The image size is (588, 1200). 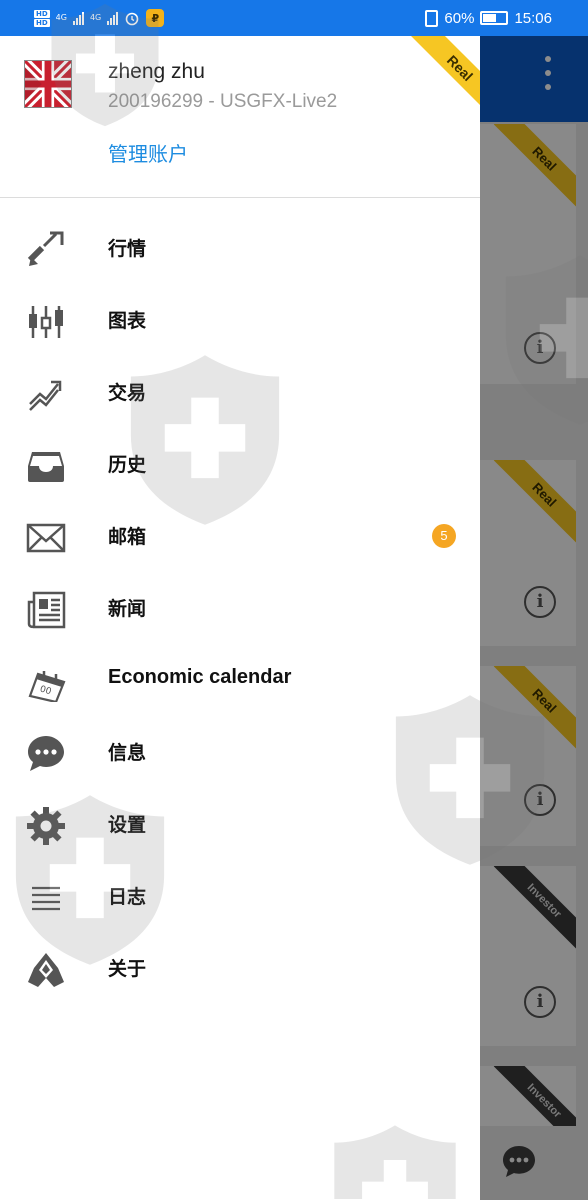 I want to click on clock: 15:06, so click(x=533, y=18).